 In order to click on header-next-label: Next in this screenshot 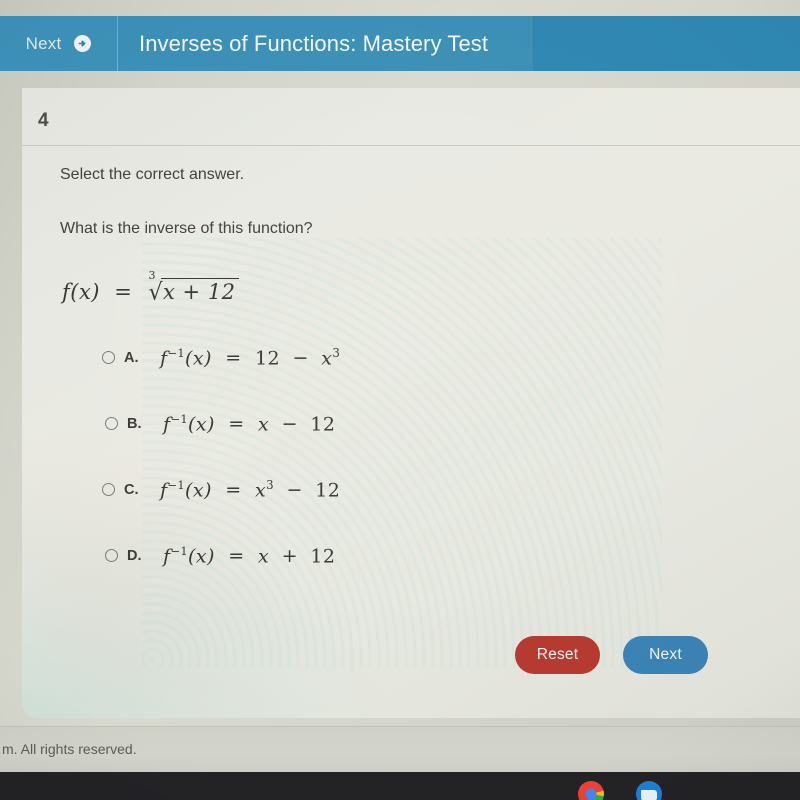, I will do `click(43, 43)`.